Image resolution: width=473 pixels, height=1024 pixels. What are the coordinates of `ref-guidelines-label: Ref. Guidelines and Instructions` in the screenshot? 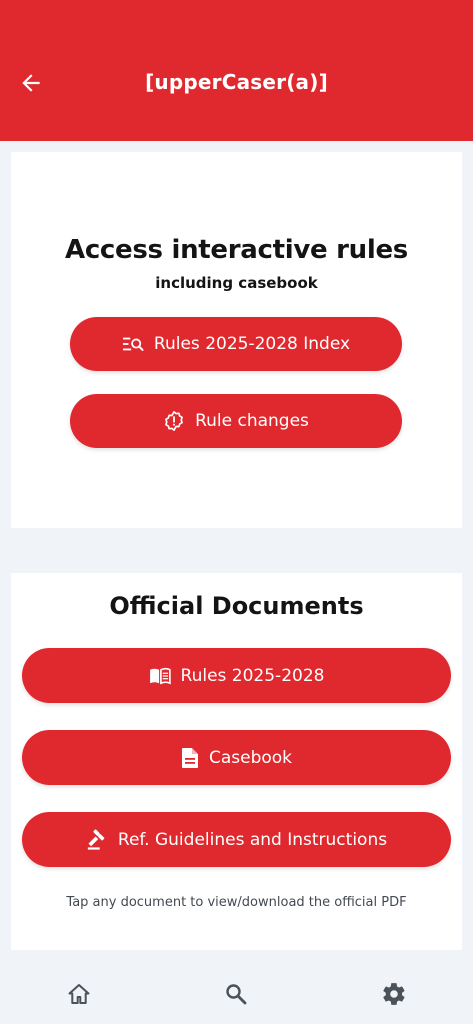 It's located at (252, 839).